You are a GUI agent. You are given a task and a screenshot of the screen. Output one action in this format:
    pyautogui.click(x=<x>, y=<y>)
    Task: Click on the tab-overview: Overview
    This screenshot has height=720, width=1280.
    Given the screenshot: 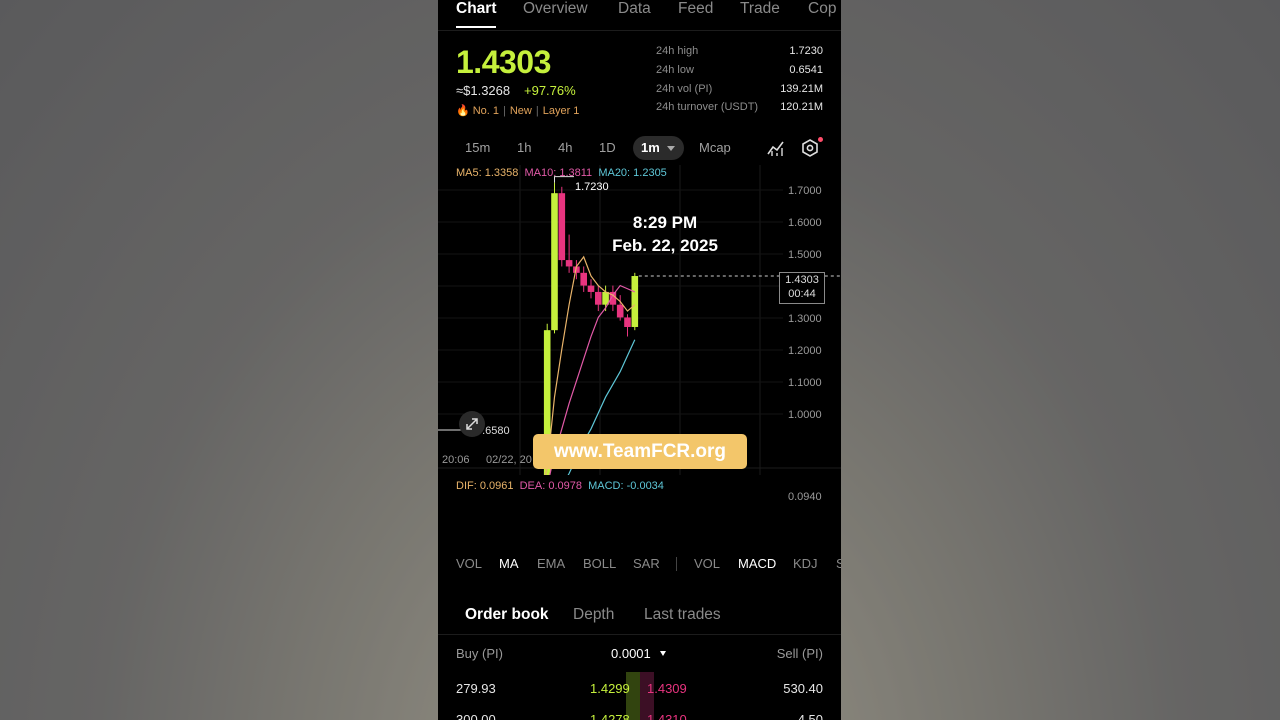 What is the action you would take?
    pyautogui.click(x=555, y=9)
    